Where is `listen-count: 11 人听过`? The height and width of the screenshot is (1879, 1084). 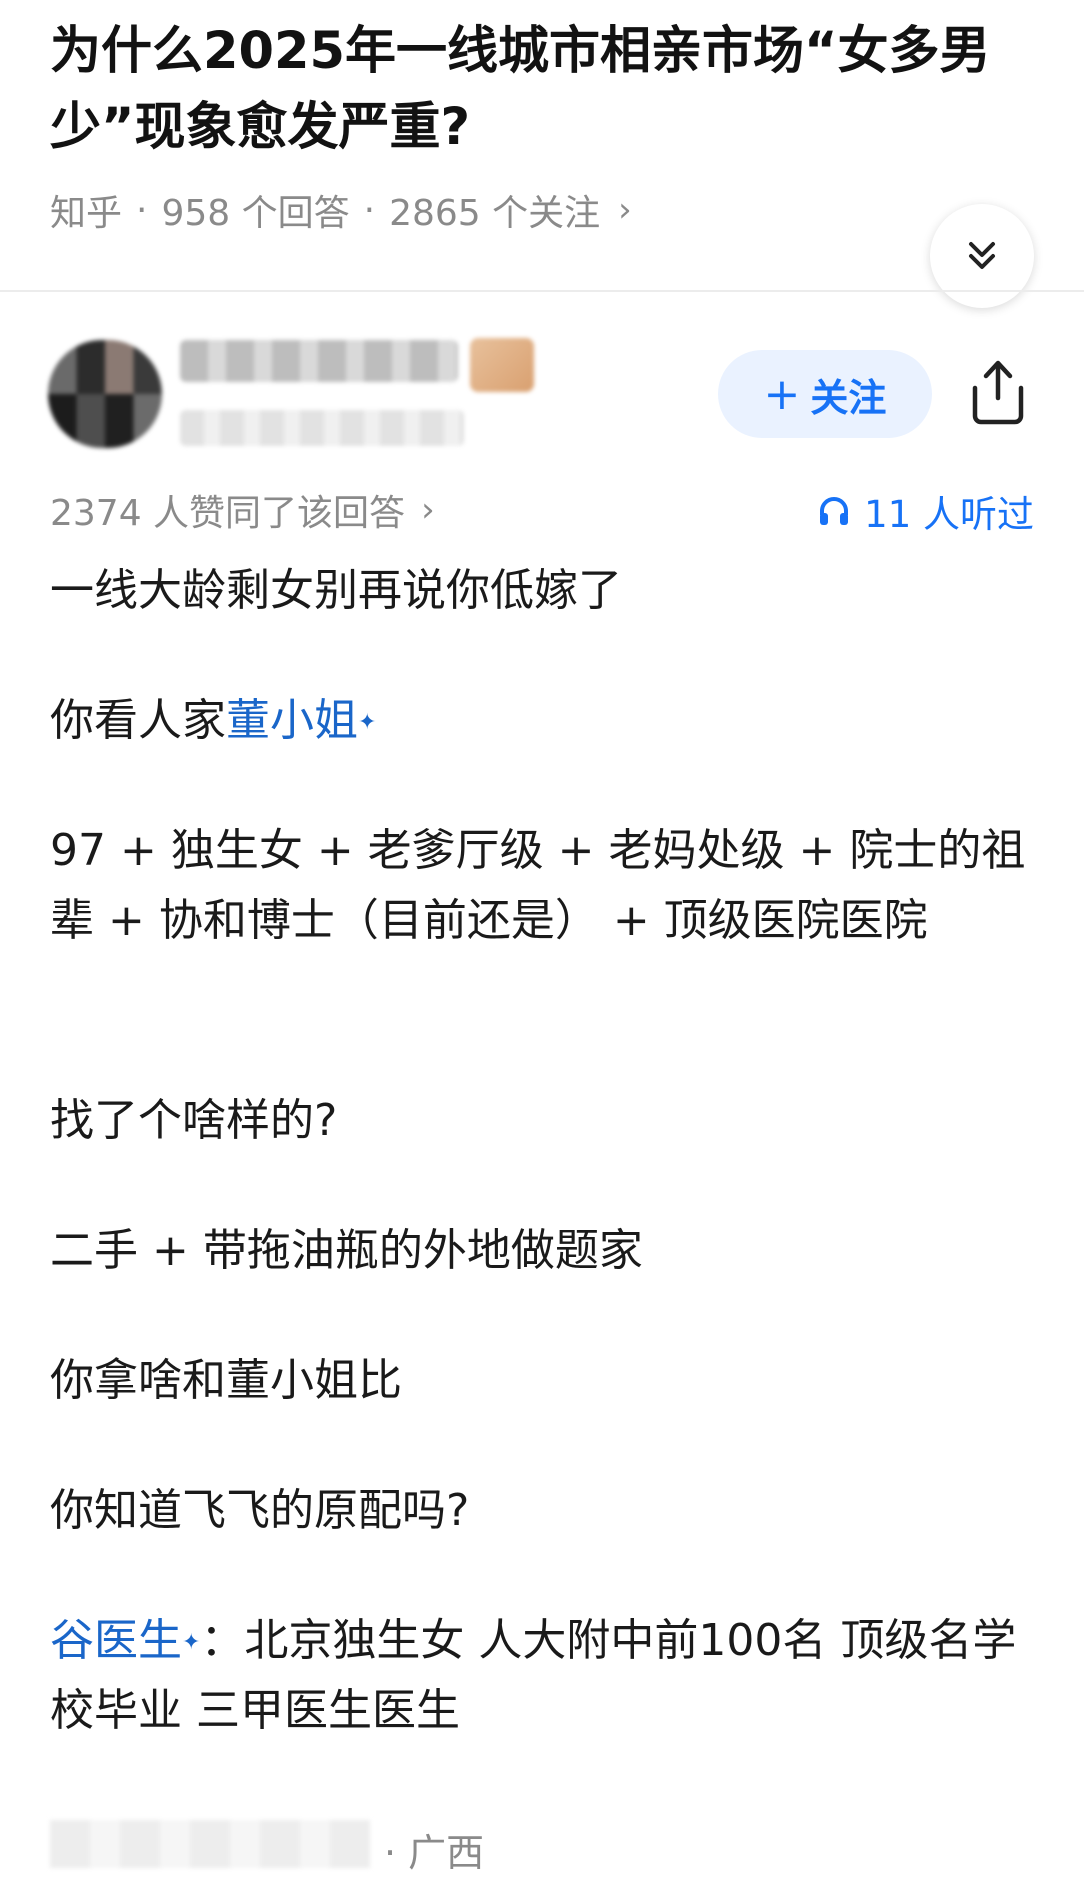
listen-count: 11 人听过 is located at coordinates (926, 511).